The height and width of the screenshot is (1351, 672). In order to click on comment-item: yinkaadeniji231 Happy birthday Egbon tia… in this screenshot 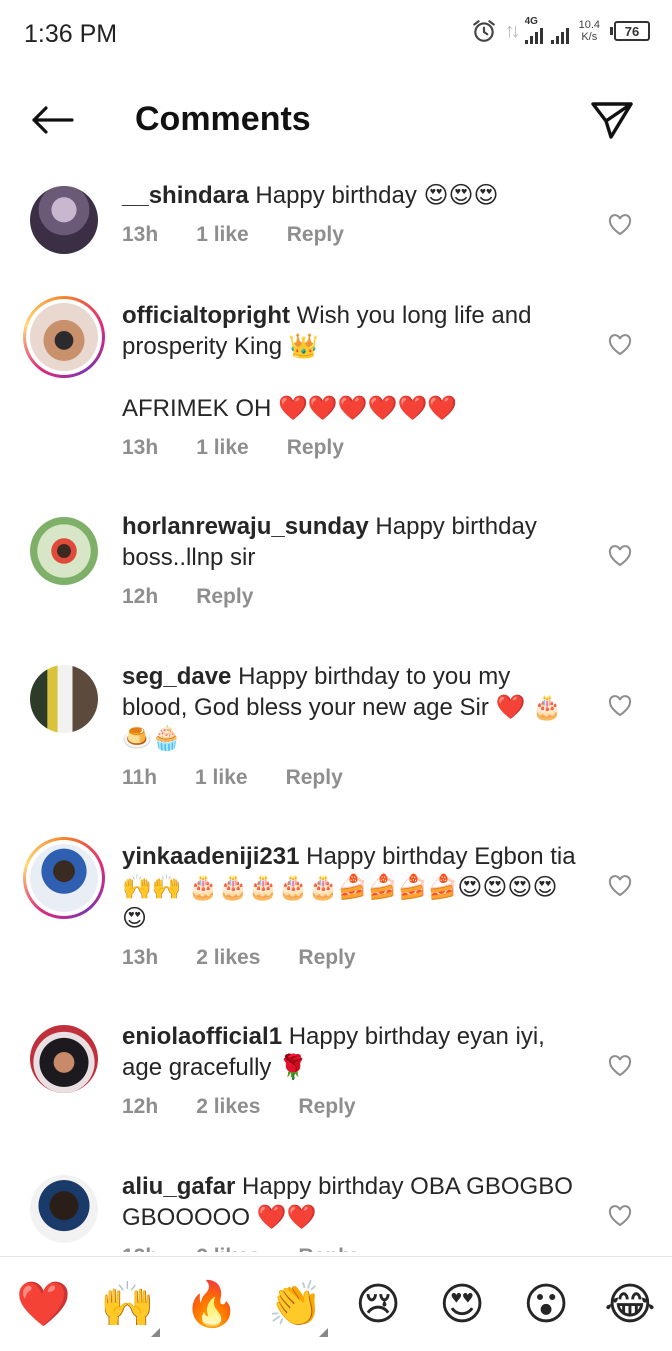, I will do `click(336, 909)`.